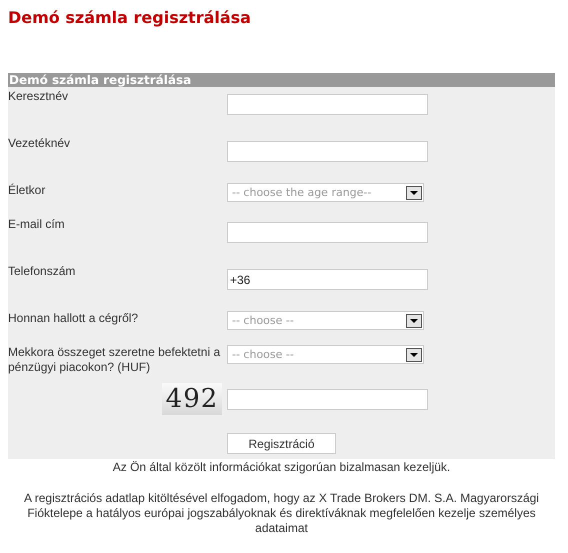 This screenshot has width=568, height=553. Describe the element at coordinates (281, 443) in the screenshot. I see `register-button: Regisztráció` at that location.